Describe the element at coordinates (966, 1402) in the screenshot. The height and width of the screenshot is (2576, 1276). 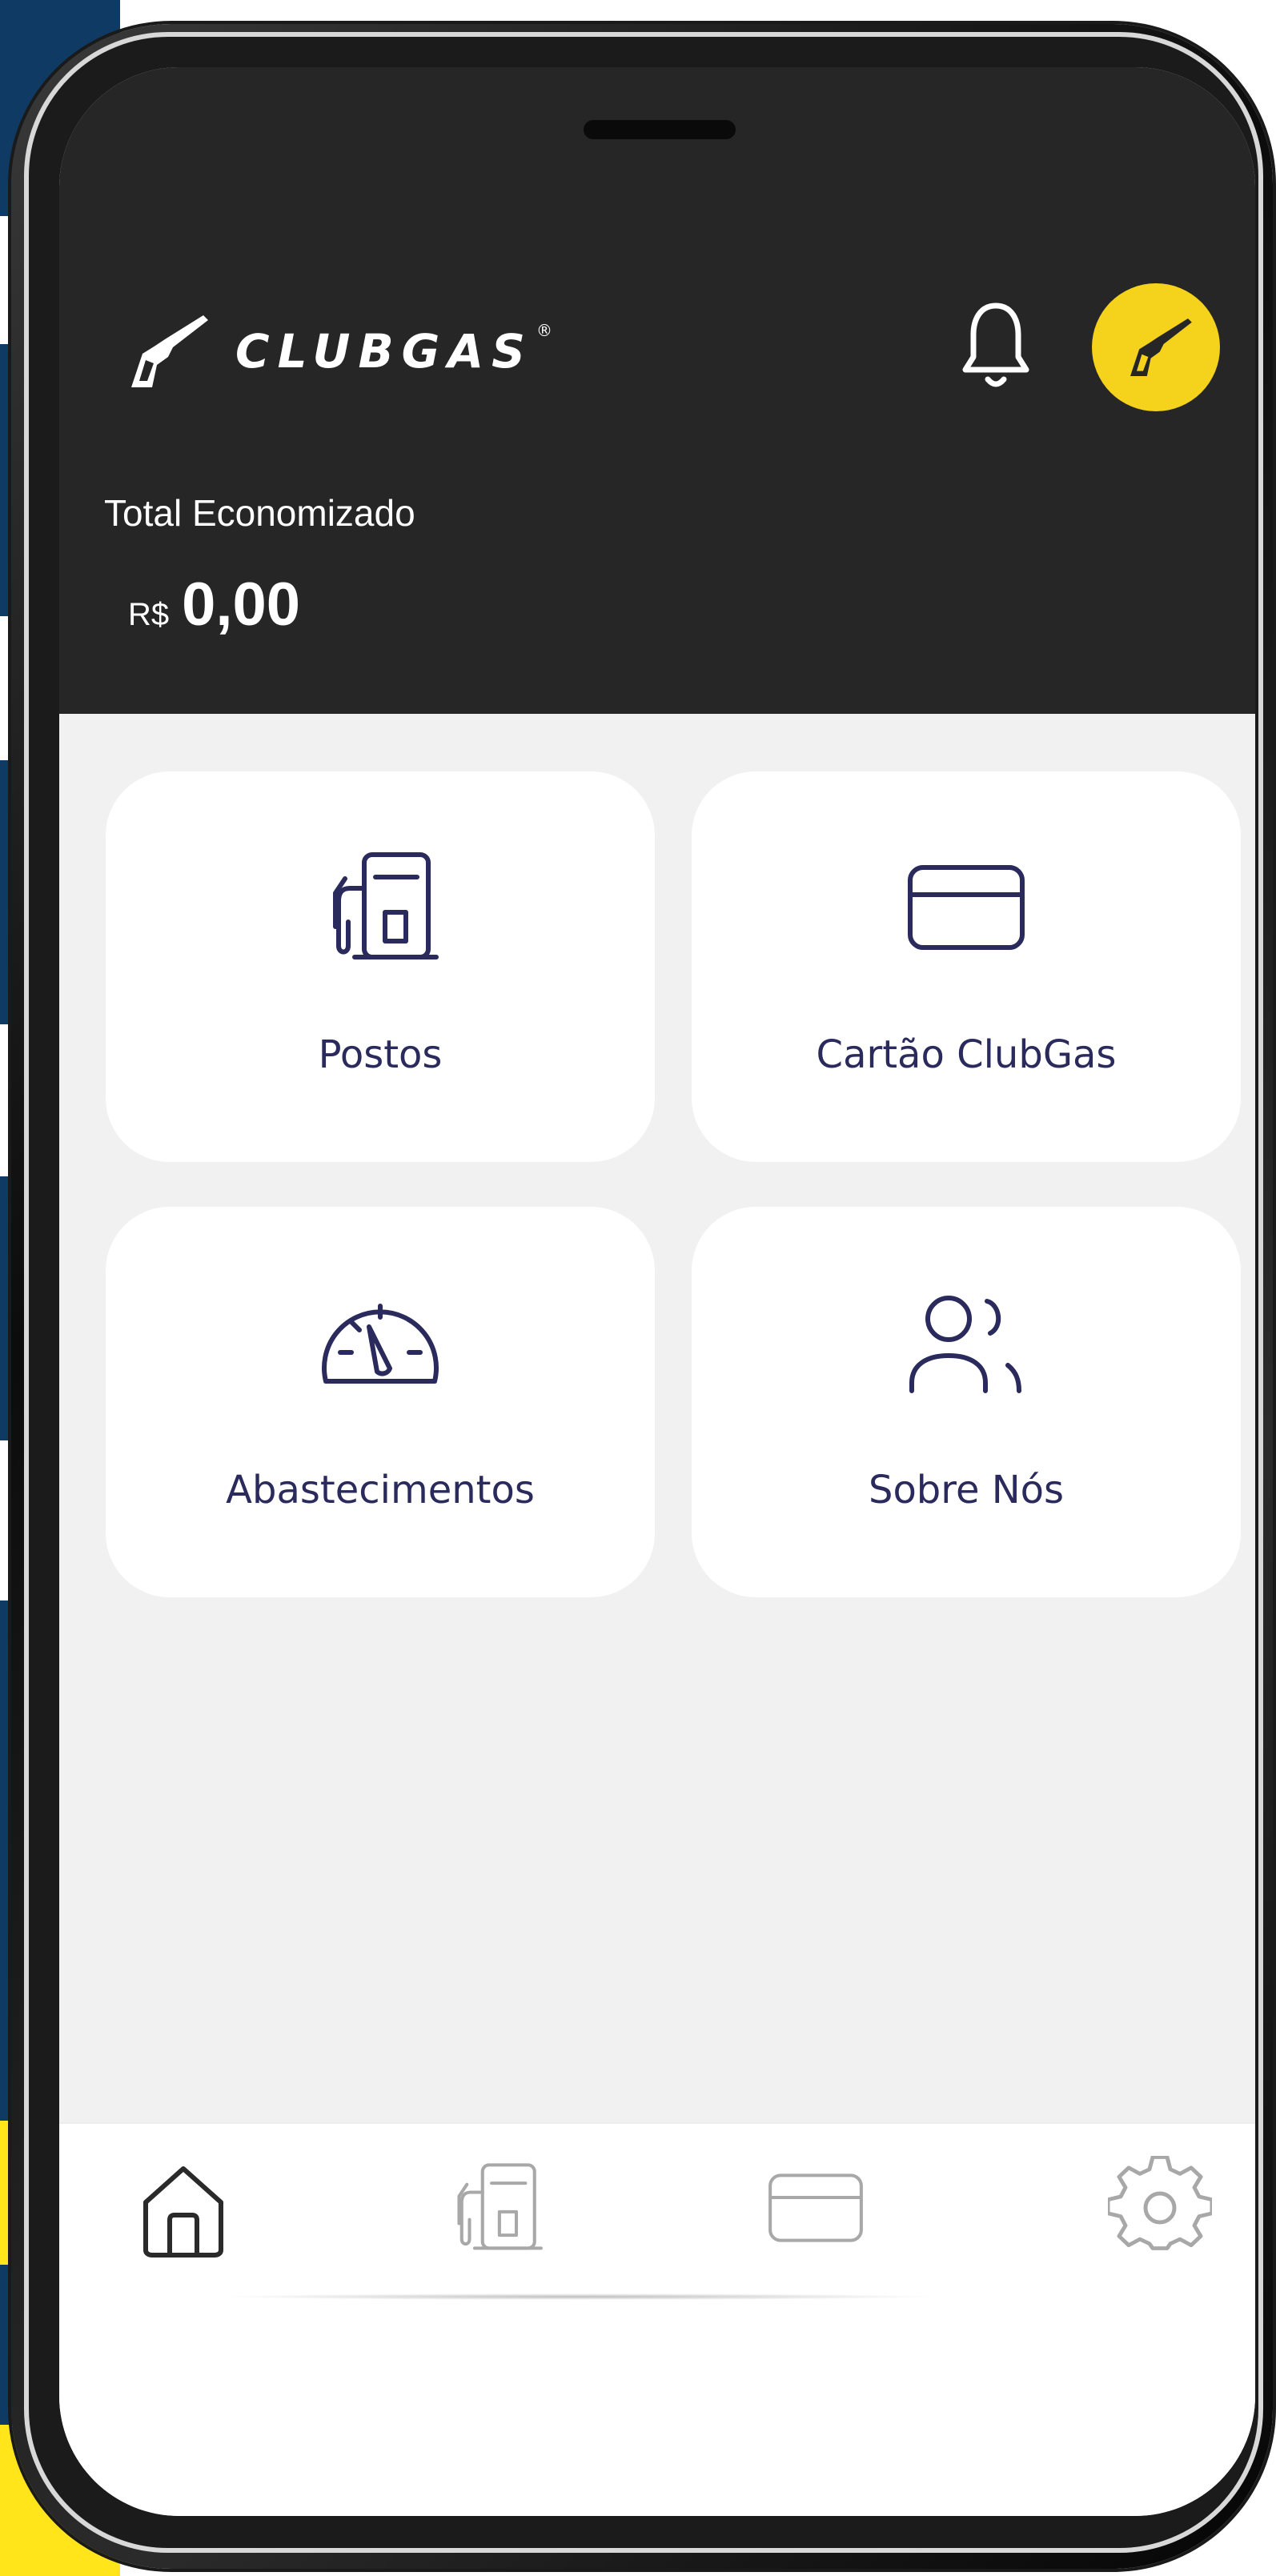
I see `card-sobre-nos: Sobre Nós` at that location.